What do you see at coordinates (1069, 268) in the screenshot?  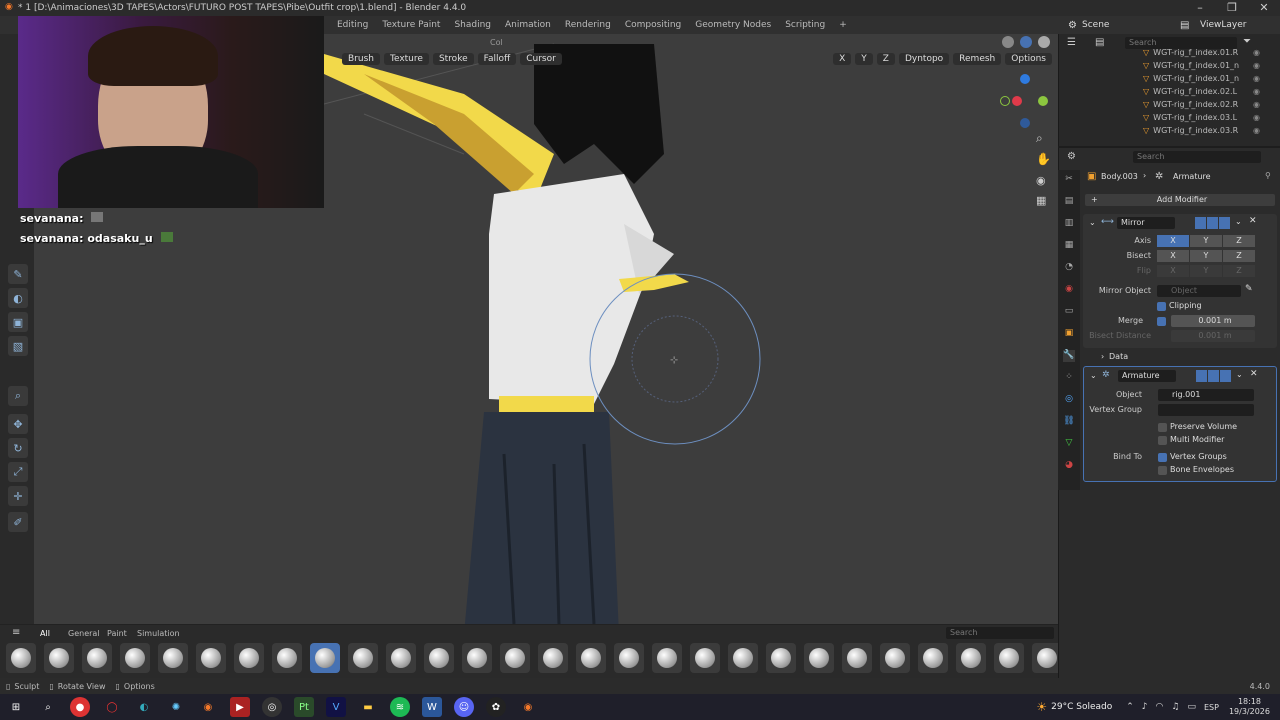 I see `scene-tab-icon: ◔` at bounding box center [1069, 268].